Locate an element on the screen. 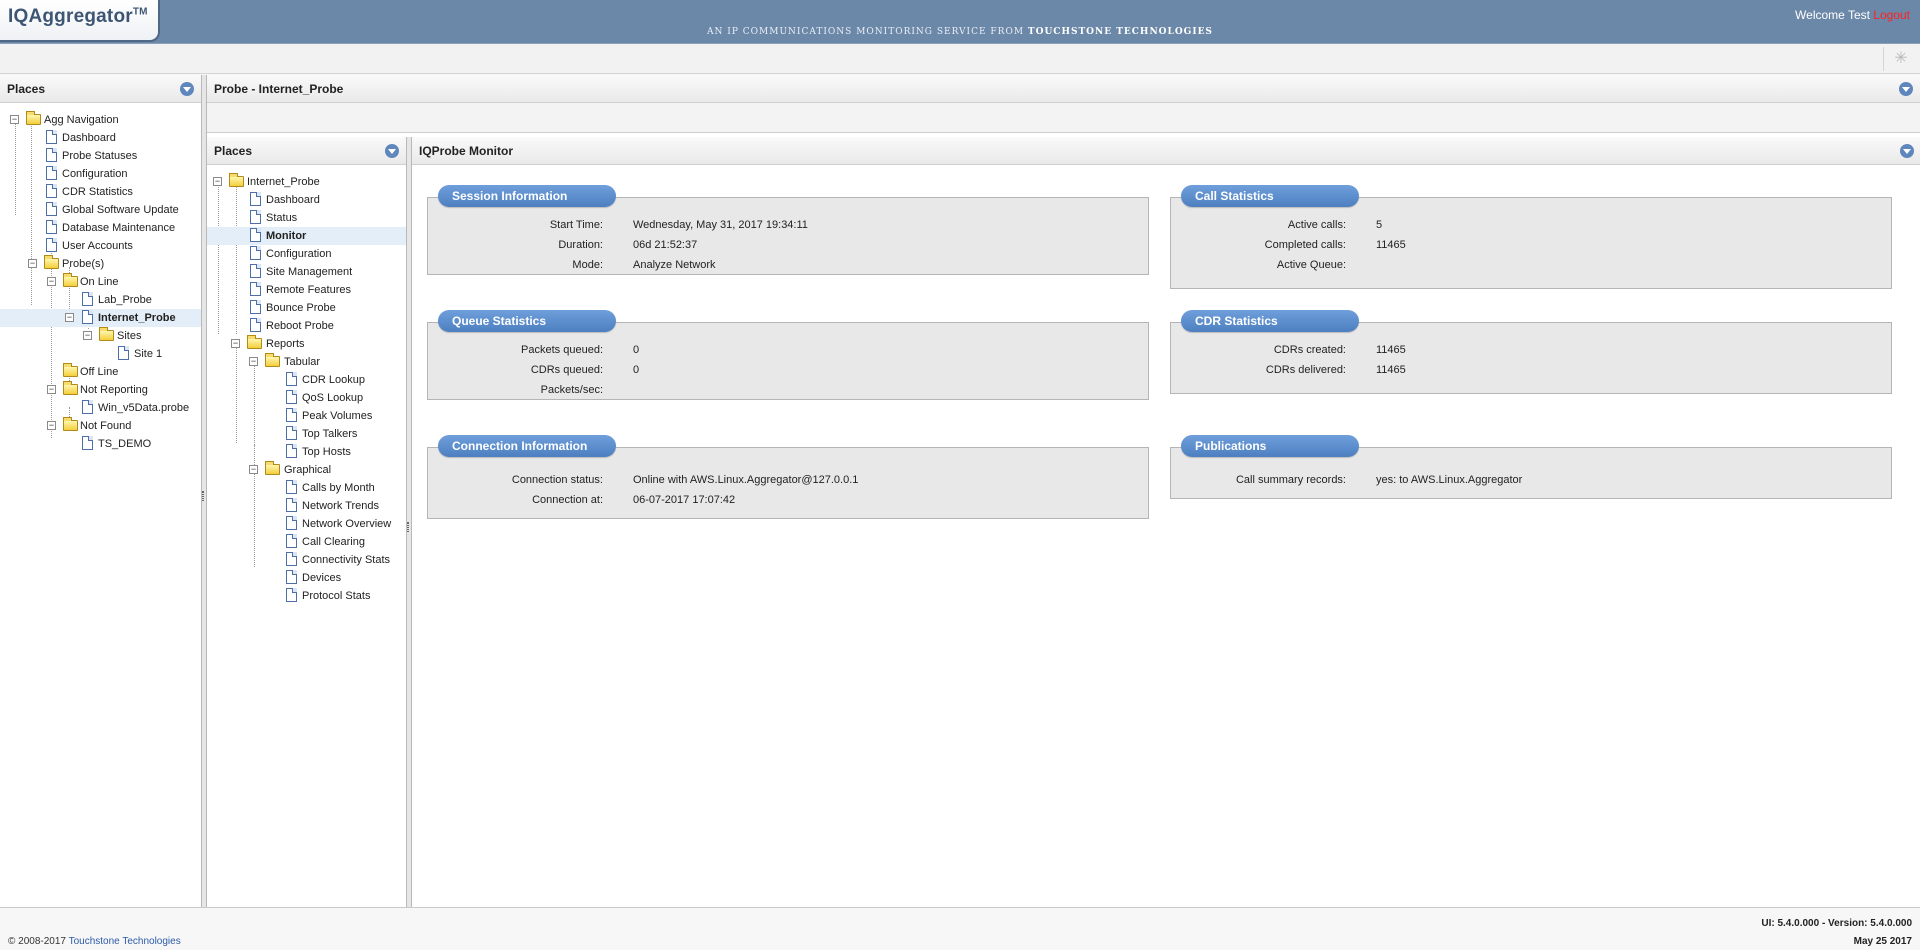  tree-item-on-line: − On Line is located at coordinates (100, 282).